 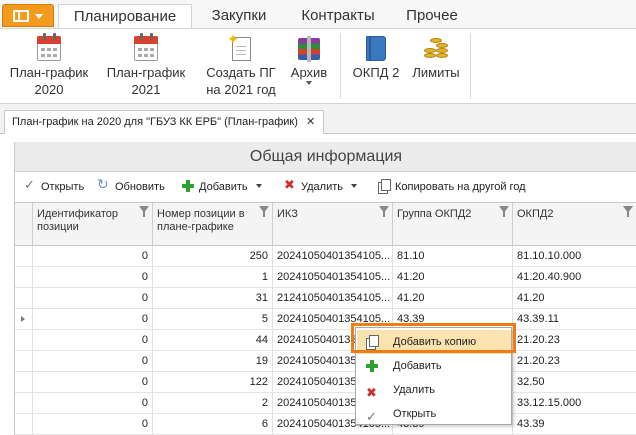 What do you see at coordinates (574, 298) in the screenshot?
I see `cell-okpd2: 41.20` at bounding box center [574, 298].